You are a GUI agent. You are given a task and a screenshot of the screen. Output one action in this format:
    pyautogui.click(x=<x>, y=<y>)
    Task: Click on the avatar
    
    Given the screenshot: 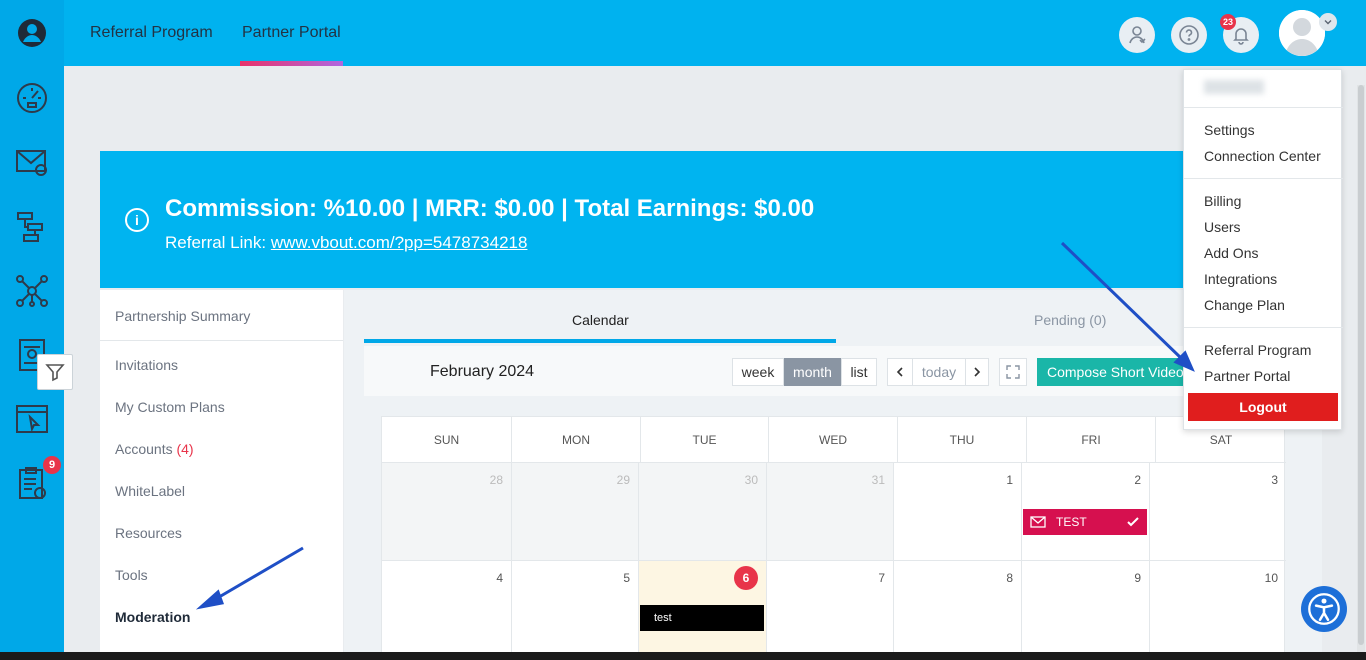 What is the action you would take?
    pyautogui.click(x=1302, y=33)
    